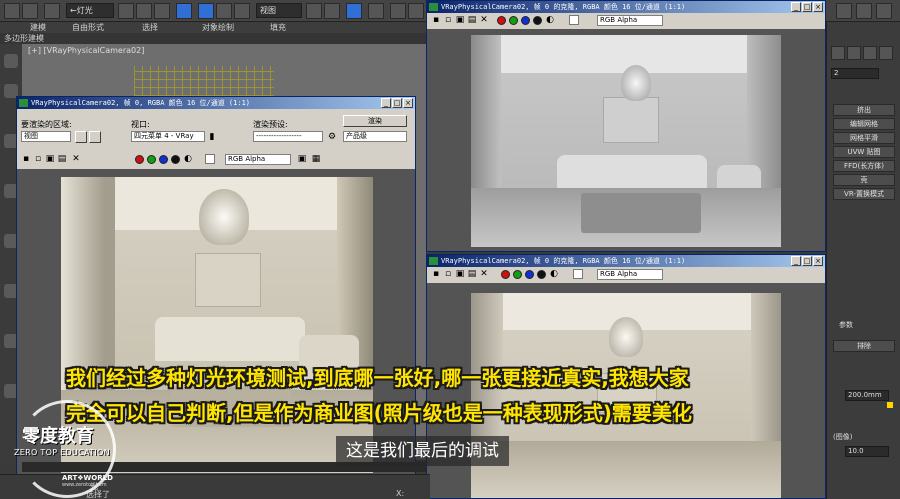  Describe the element at coordinates (842, 437) in the screenshot. I see `map-dropdown: (图像)` at that location.